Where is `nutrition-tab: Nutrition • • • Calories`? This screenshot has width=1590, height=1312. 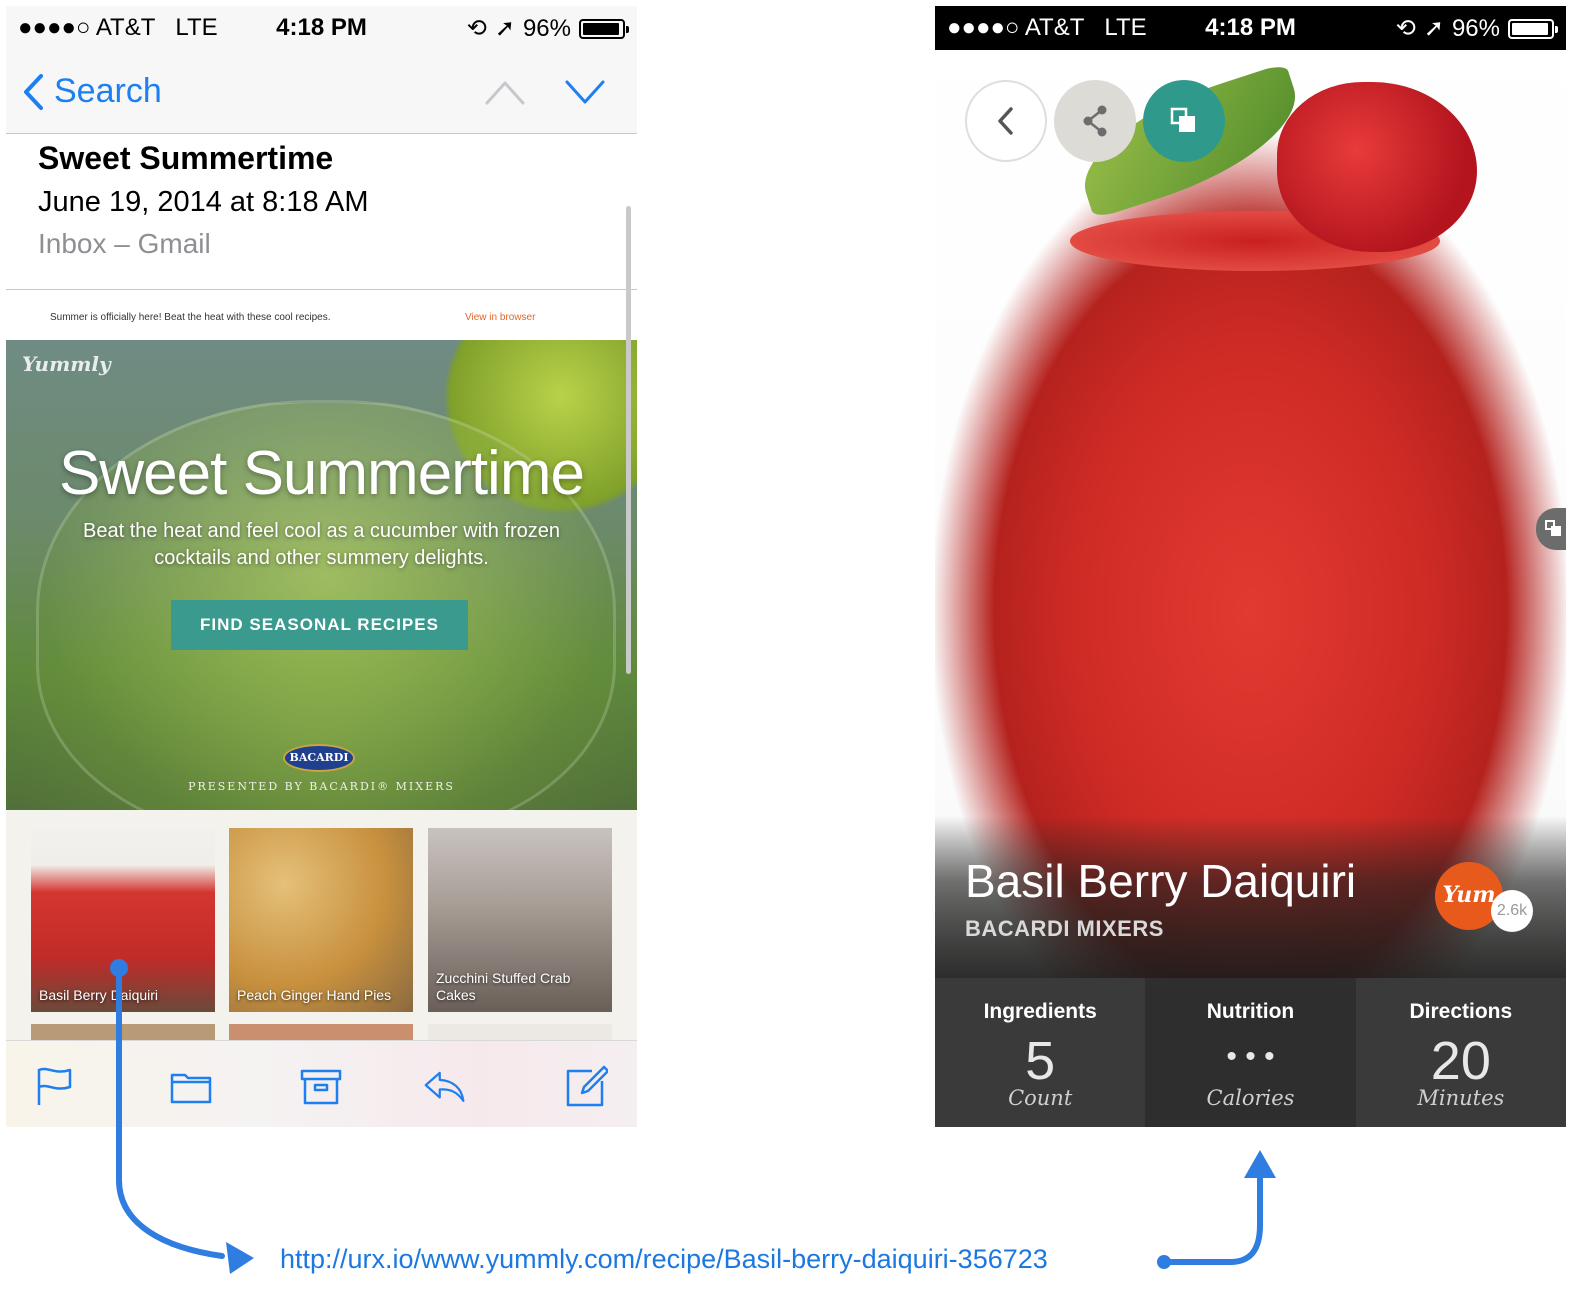
nutrition-tab: Nutrition • • • Calories is located at coordinates (1250, 1052).